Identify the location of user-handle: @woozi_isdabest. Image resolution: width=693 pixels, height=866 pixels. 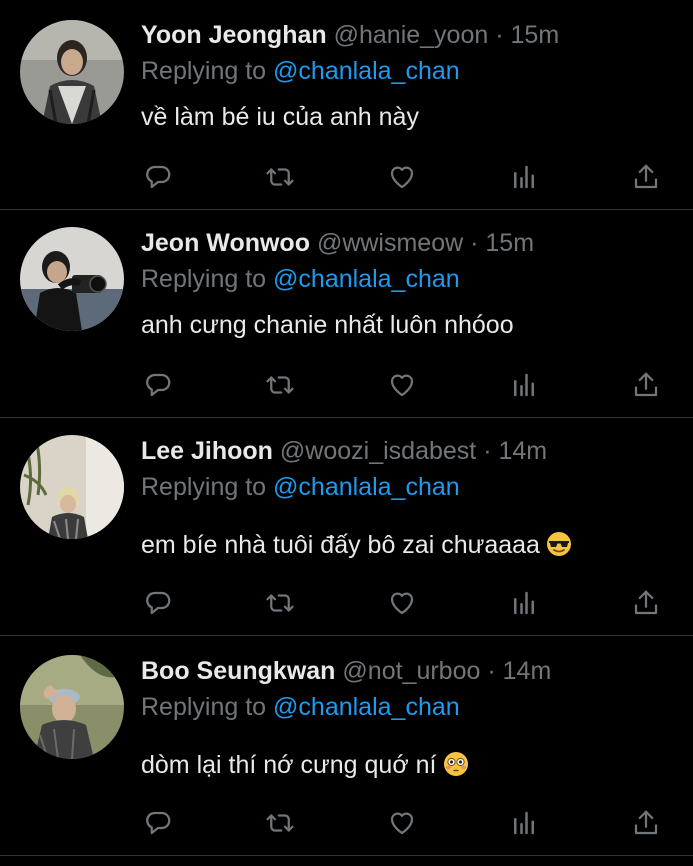
(378, 451).